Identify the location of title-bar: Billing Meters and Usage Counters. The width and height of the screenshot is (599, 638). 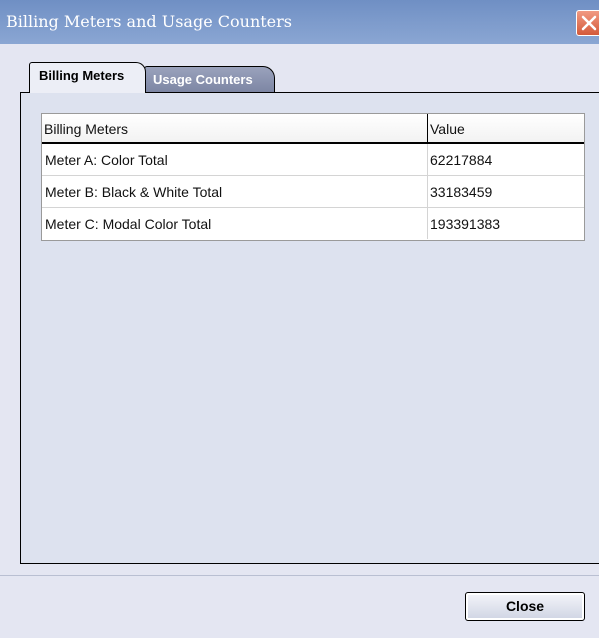
(299, 22).